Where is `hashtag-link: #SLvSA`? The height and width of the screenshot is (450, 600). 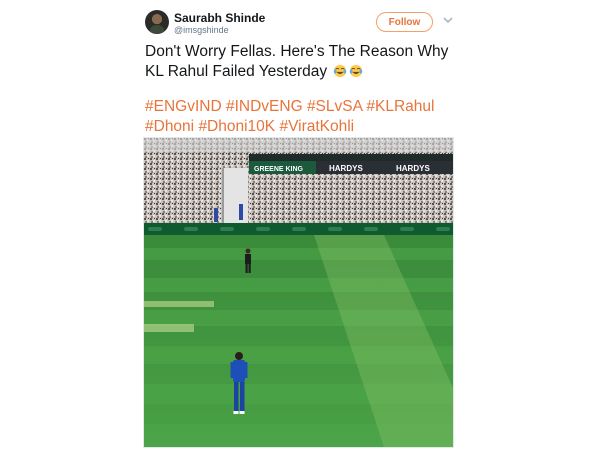
hashtag-link: #SLvSA is located at coordinates (334, 106).